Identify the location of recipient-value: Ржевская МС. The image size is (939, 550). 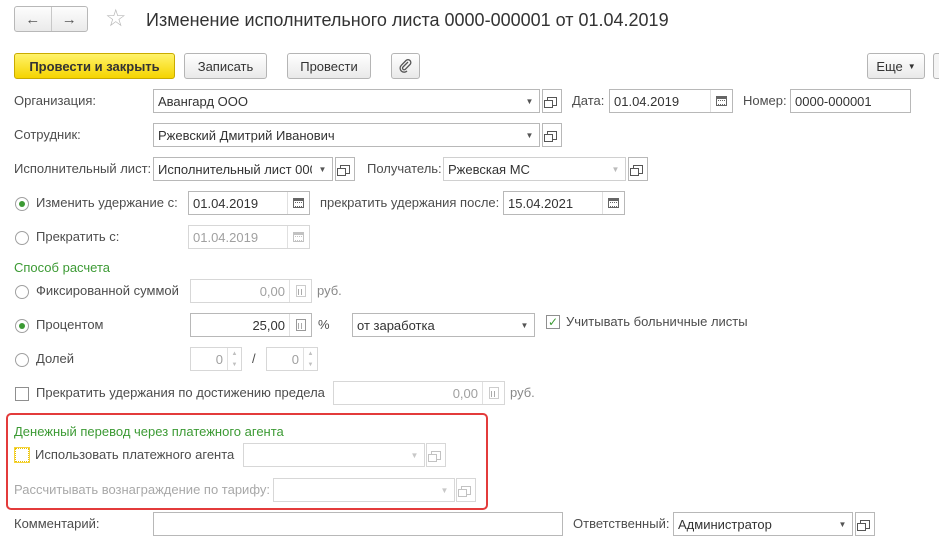
(489, 169).